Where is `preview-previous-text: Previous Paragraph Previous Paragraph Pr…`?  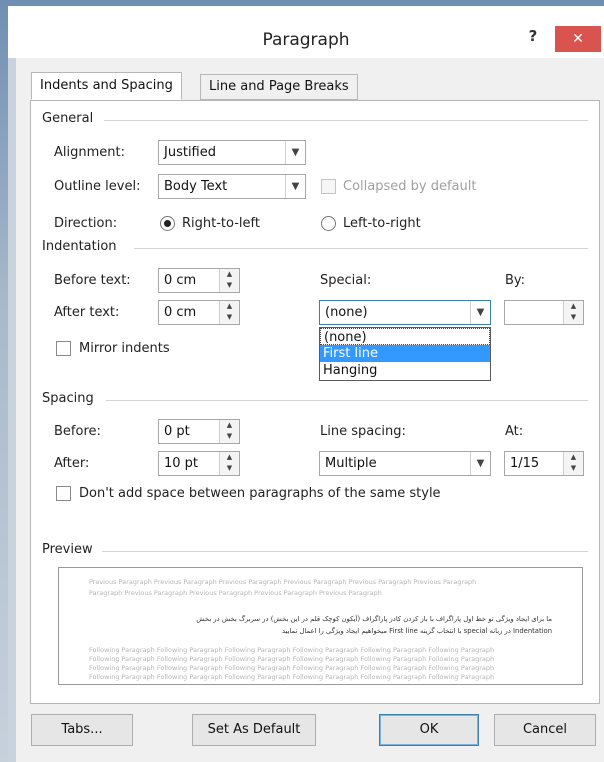
preview-previous-text: Previous Paragraph Previous Paragraph Pr… is located at coordinates (283, 582).